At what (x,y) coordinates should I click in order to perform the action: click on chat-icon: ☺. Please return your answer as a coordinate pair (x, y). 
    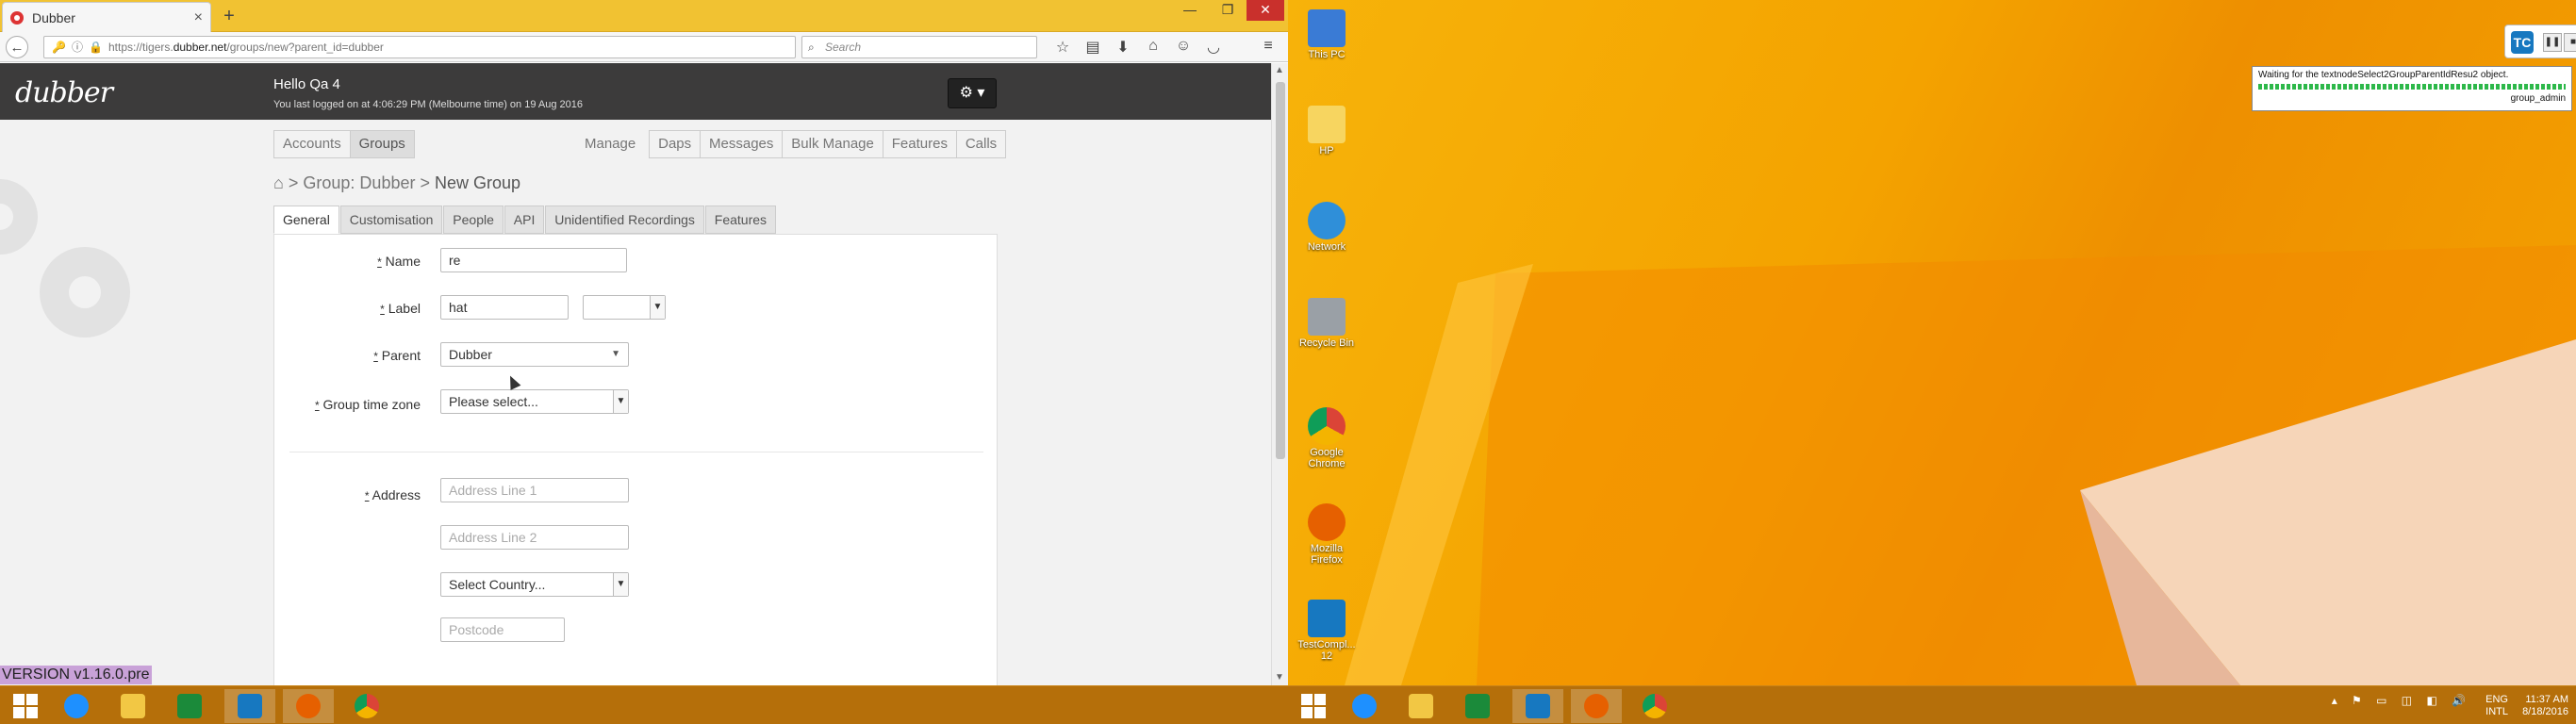
    Looking at the image, I should click on (1183, 46).